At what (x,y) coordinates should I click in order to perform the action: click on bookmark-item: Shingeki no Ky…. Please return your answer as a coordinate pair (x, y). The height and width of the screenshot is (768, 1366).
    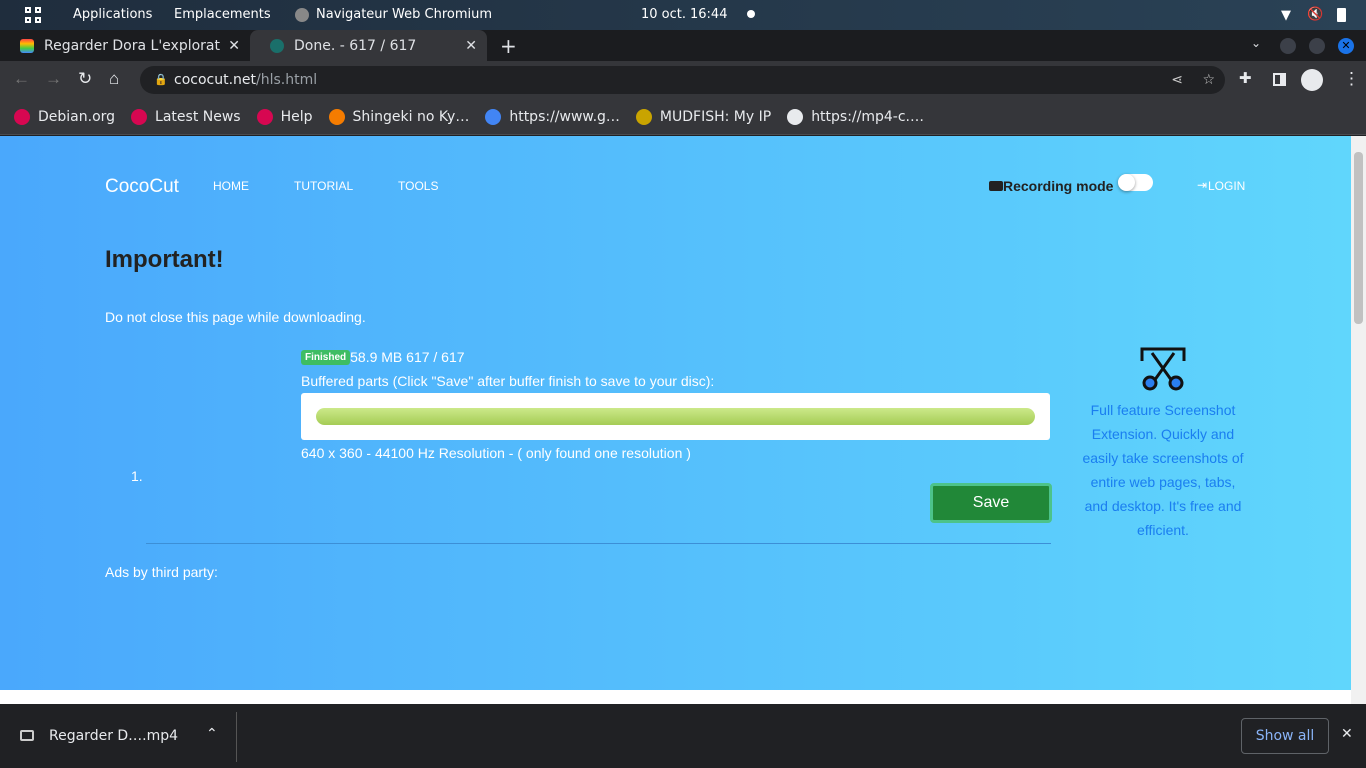
    Looking at the image, I should click on (399, 116).